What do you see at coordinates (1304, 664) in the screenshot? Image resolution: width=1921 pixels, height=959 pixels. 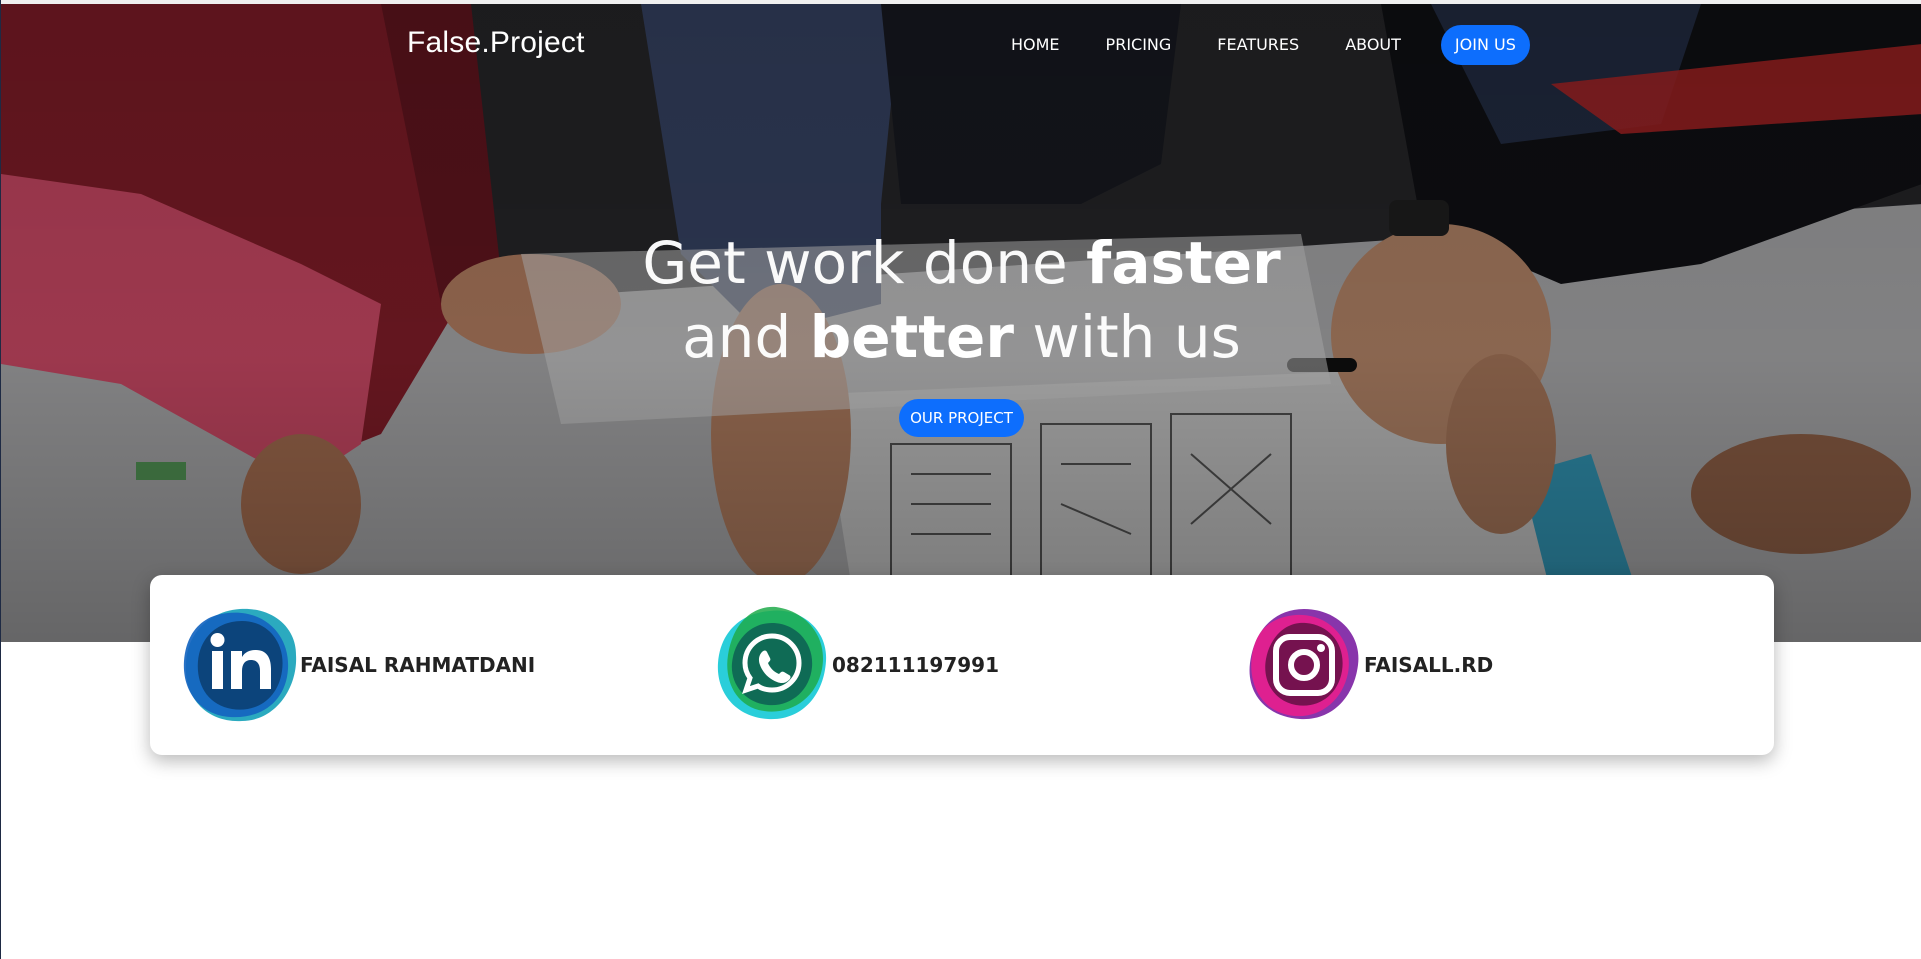 I see `instagram-icon` at bounding box center [1304, 664].